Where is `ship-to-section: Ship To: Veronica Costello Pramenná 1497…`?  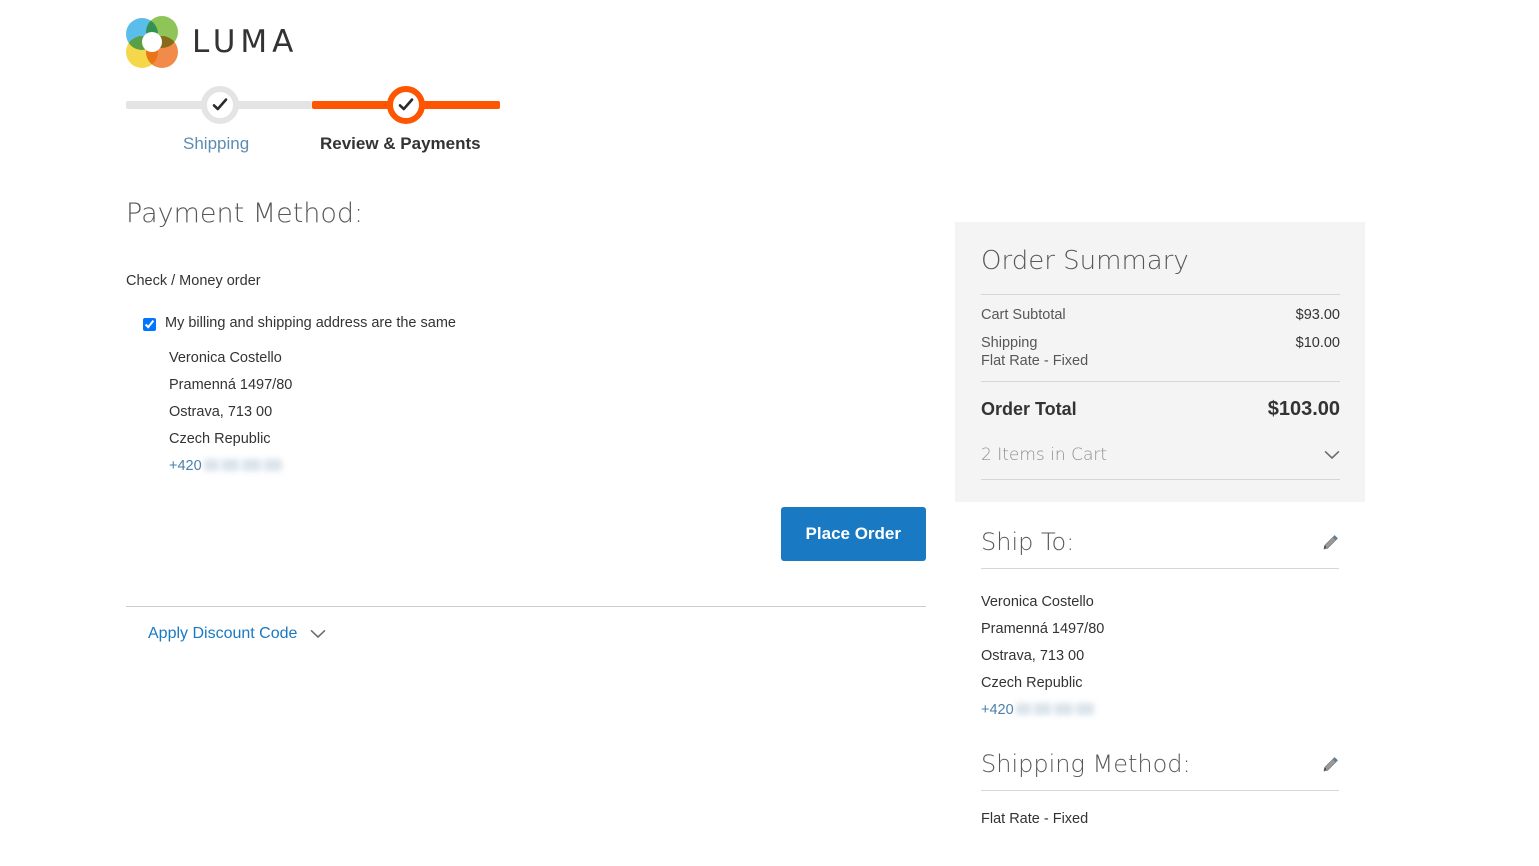 ship-to-section: Ship To: Veronica Costello Pramenná 1497… is located at coordinates (1160, 626).